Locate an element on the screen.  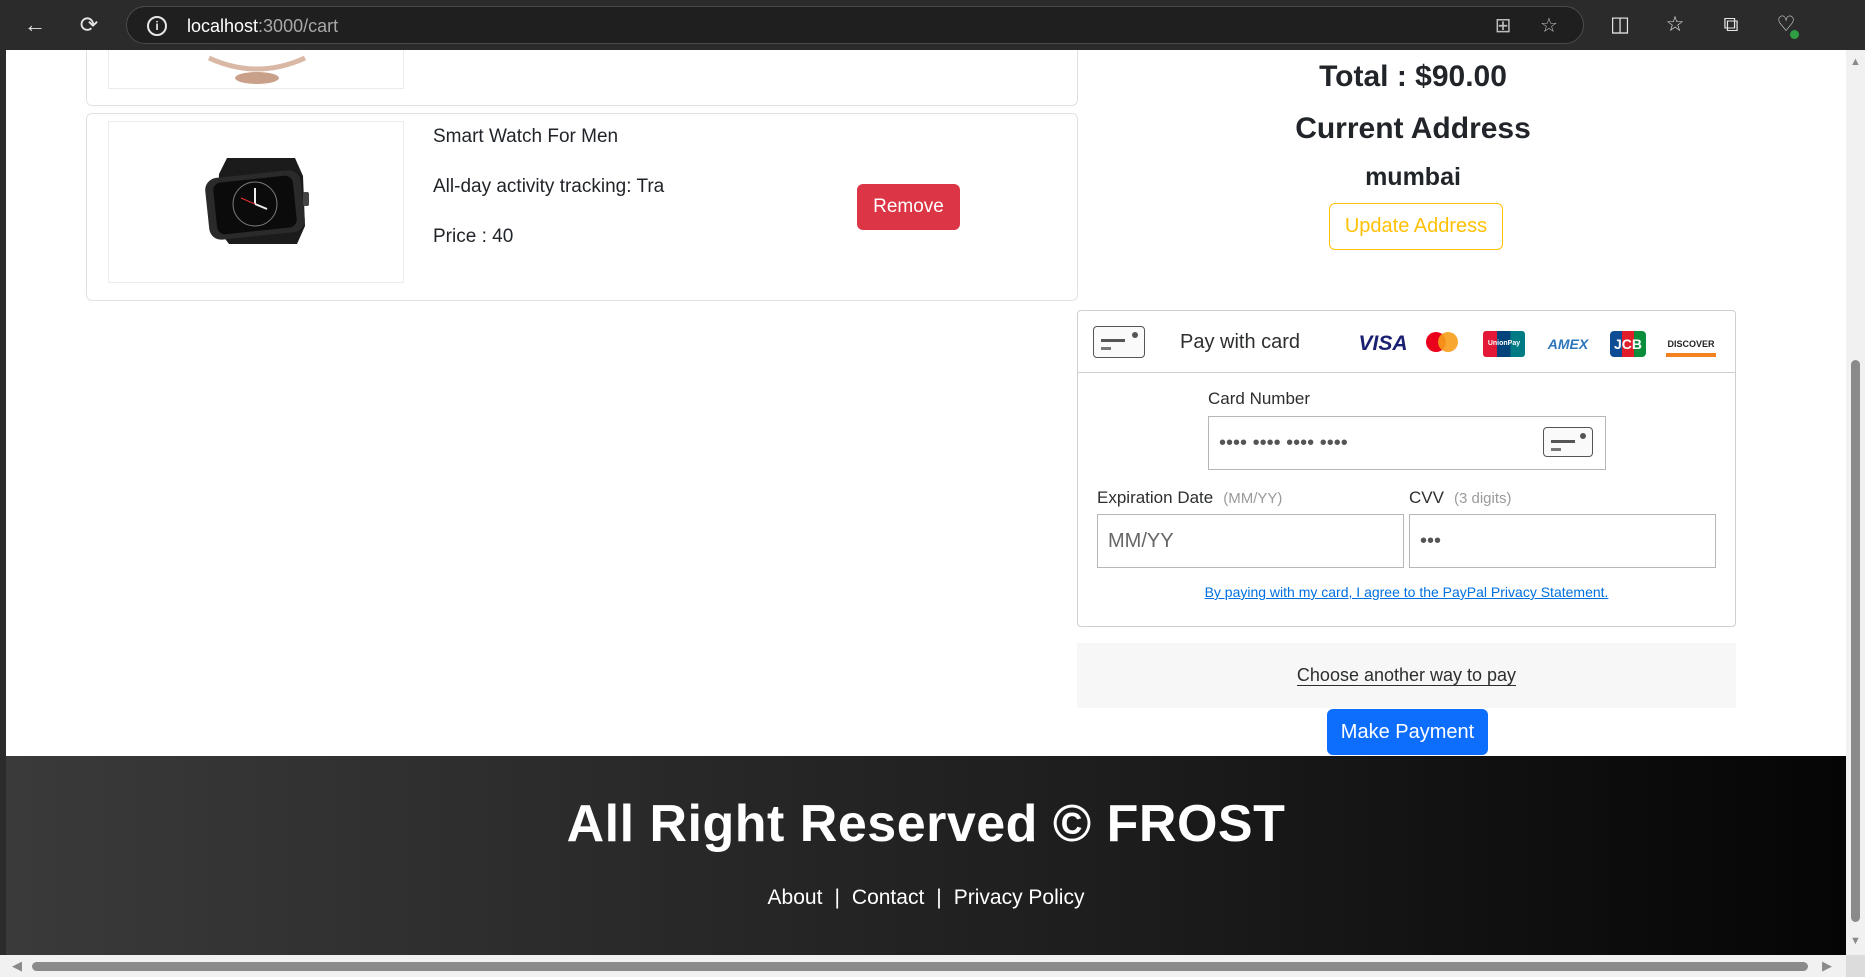
cart-total: Total : $90.00 is located at coordinates (1413, 76).